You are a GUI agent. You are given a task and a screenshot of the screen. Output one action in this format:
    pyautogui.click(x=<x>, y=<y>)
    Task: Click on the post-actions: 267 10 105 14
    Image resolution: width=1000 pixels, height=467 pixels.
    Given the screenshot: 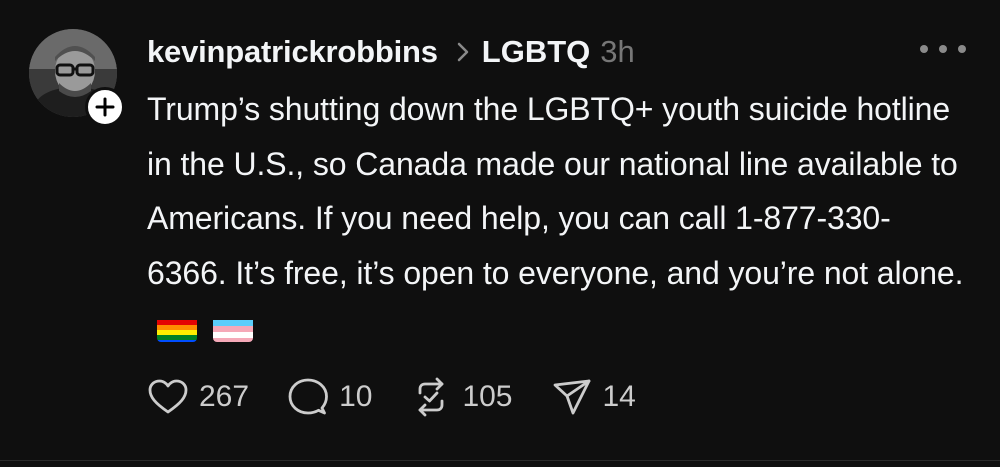 What is the action you would take?
    pyautogui.click(x=410, y=397)
    